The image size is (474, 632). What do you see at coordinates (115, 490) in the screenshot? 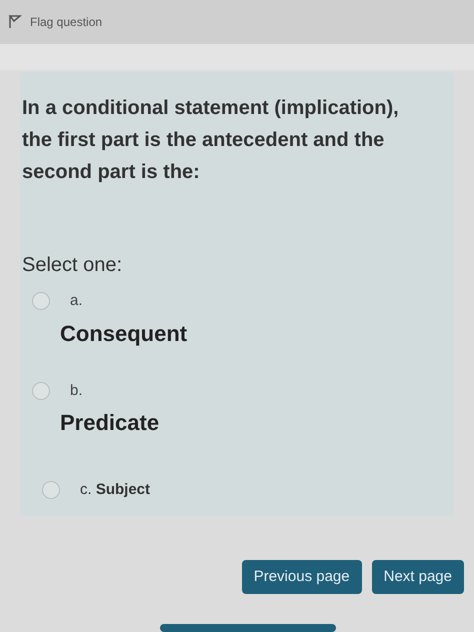
I see `option-label: c. Subject` at bounding box center [115, 490].